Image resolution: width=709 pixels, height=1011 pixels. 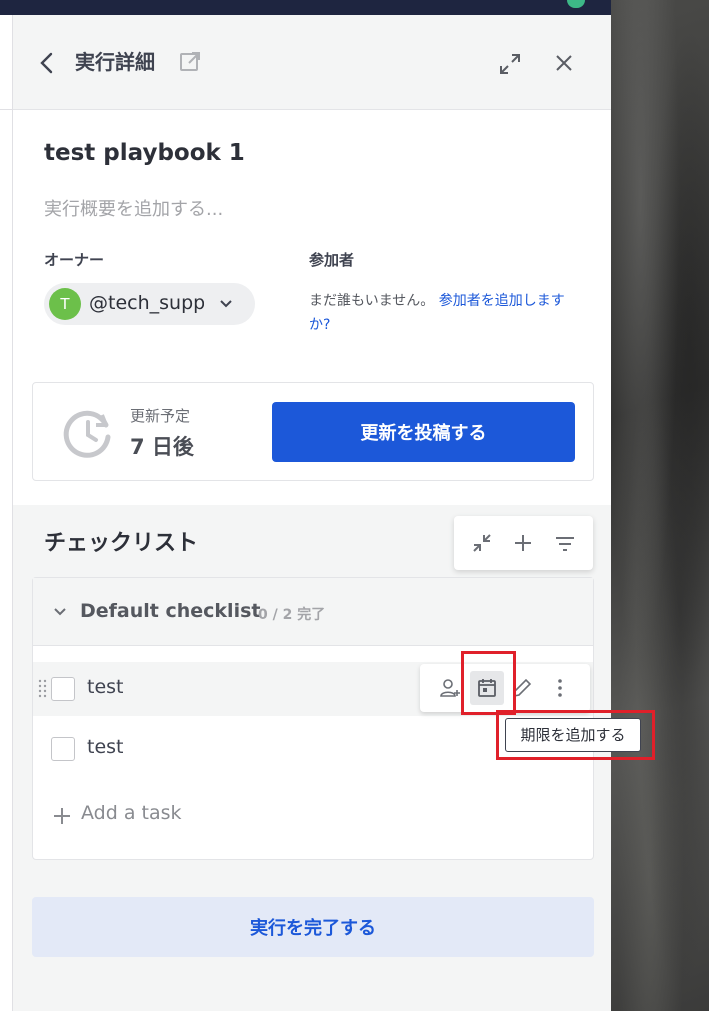 I want to click on panel-title: 実行詳細, so click(x=115, y=62).